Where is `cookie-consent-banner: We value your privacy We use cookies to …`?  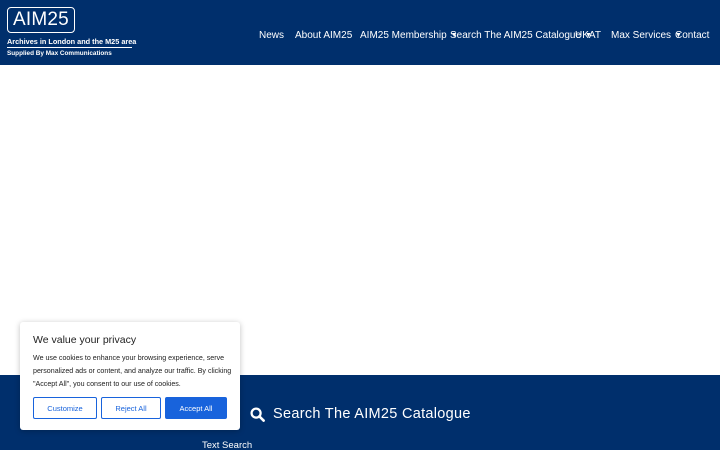 cookie-consent-banner: We value your privacy We use cookies to … is located at coordinates (130, 376).